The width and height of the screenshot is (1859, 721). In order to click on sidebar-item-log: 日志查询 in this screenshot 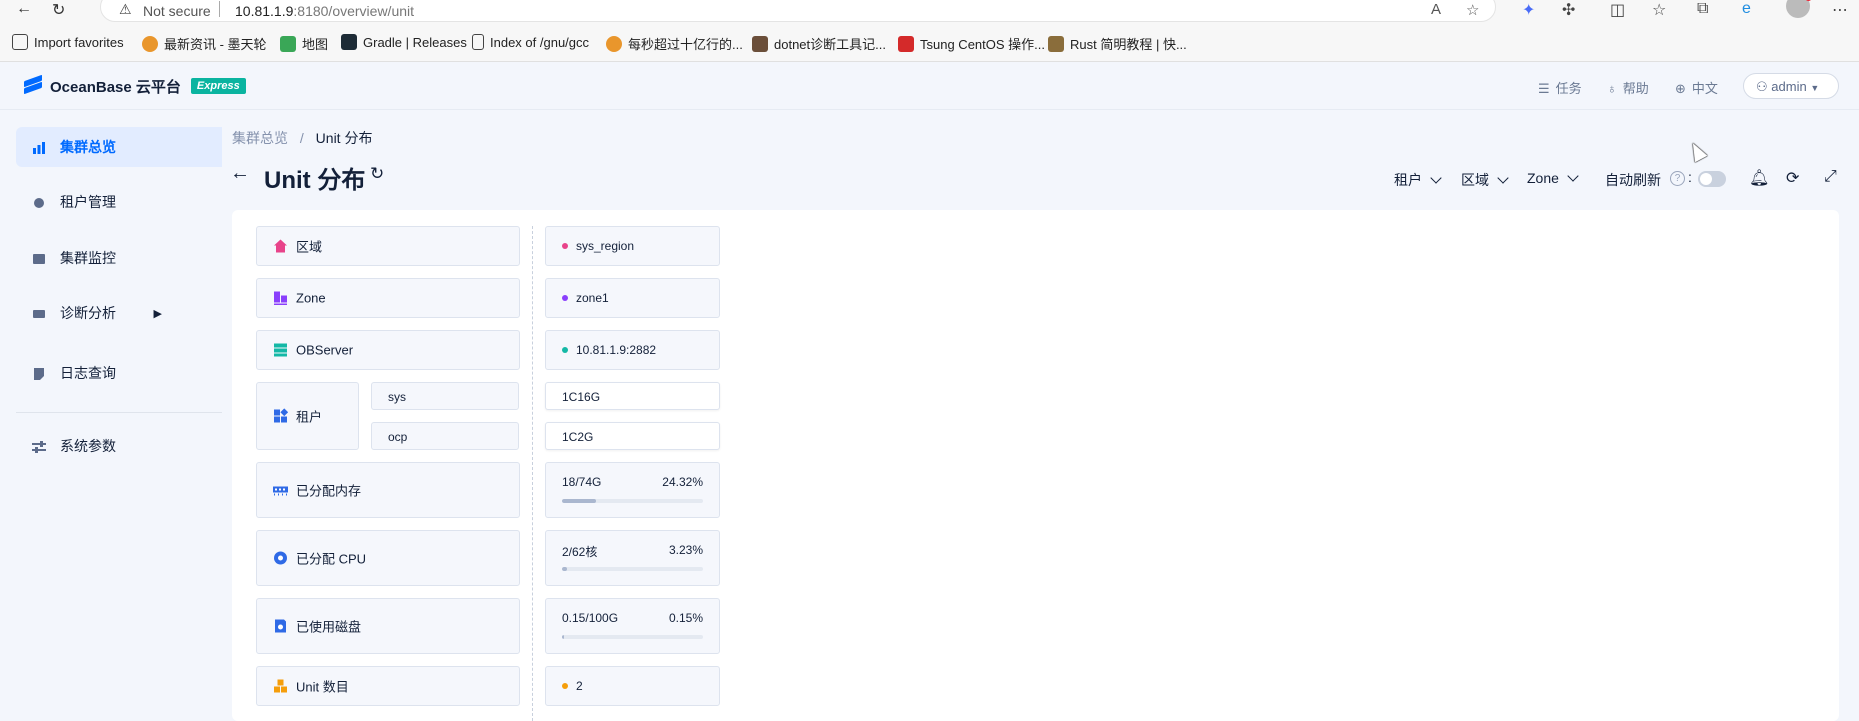, I will do `click(119, 373)`.